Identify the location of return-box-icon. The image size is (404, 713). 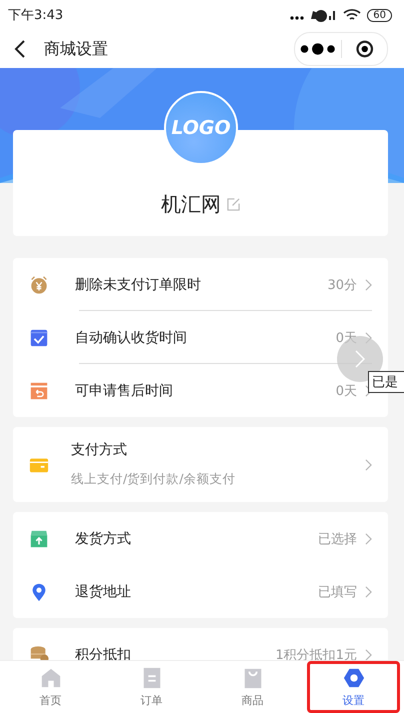
(39, 390).